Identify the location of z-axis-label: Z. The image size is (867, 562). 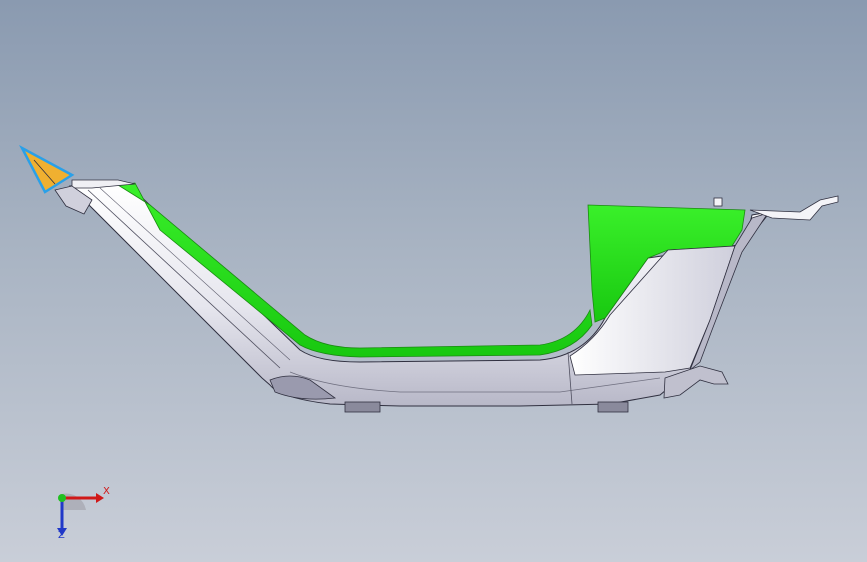
(61, 535).